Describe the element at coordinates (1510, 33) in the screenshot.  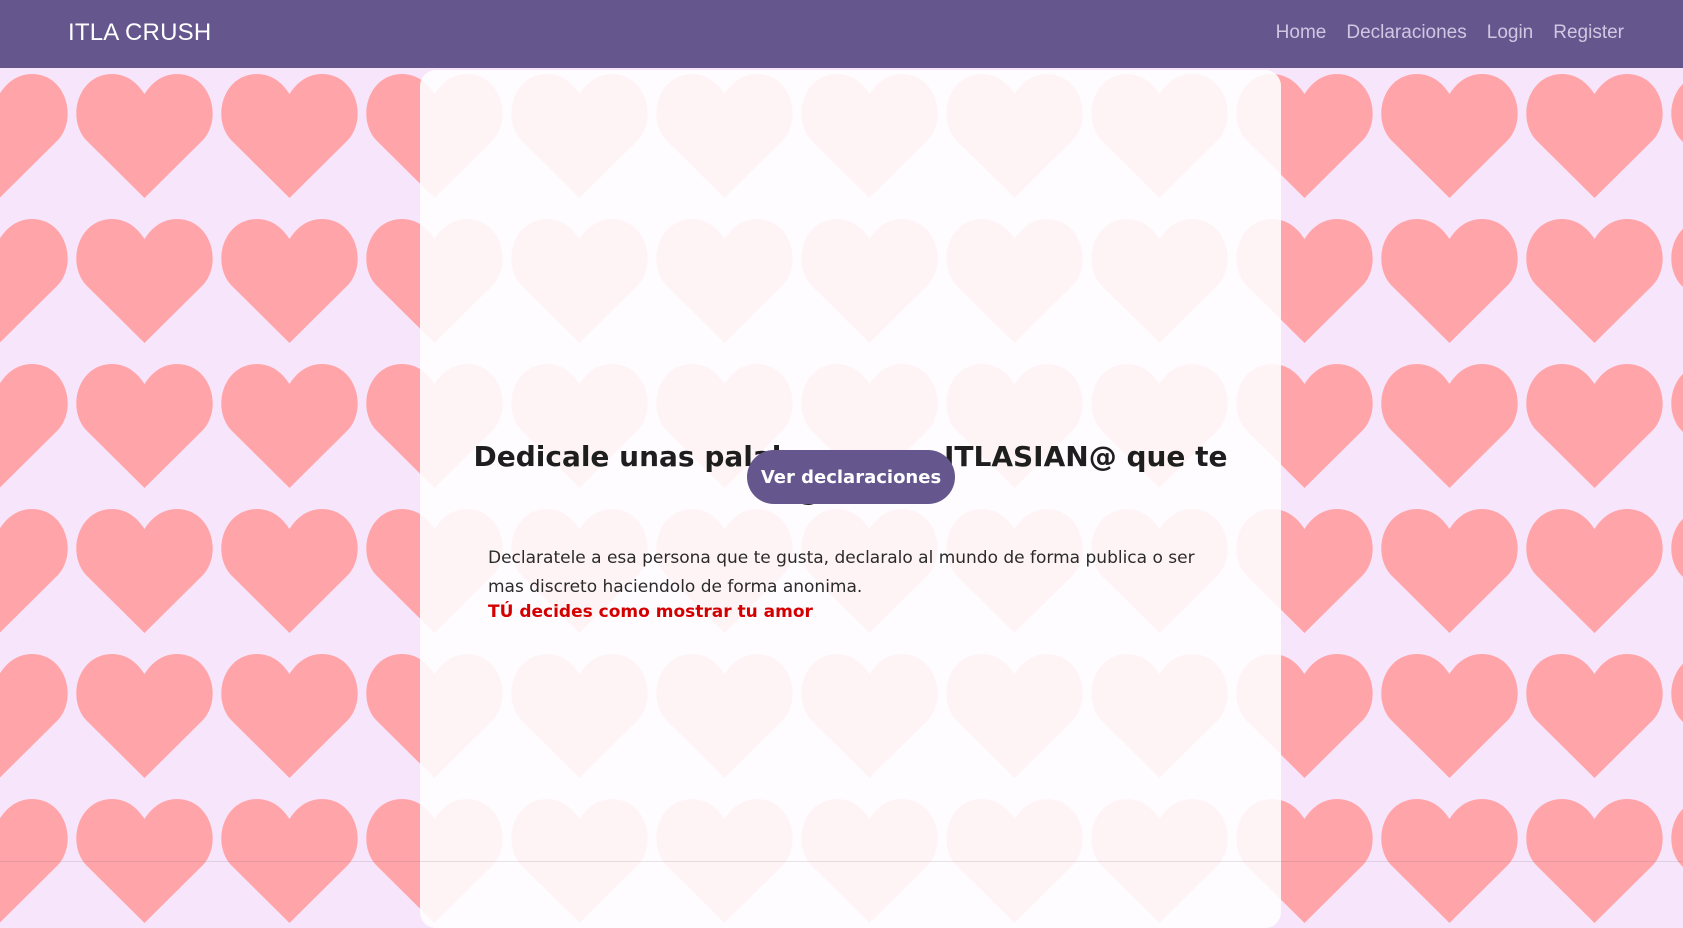
I see `nav-link-login: Login` at that location.